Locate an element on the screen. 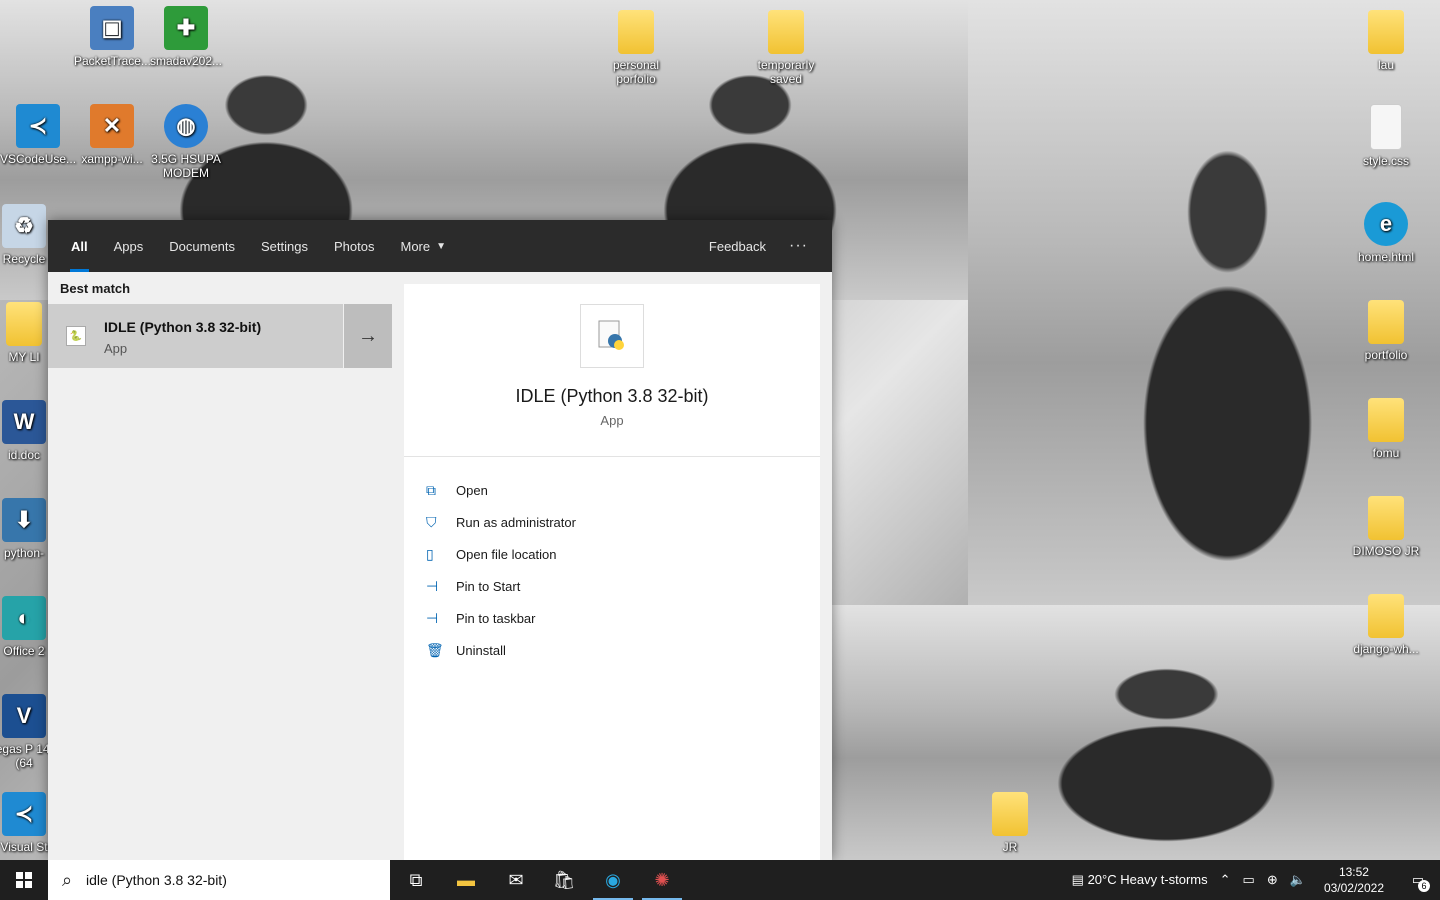 The width and height of the screenshot is (1440, 900). python-idle-icon: 🐍 is located at coordinates (76, 336).